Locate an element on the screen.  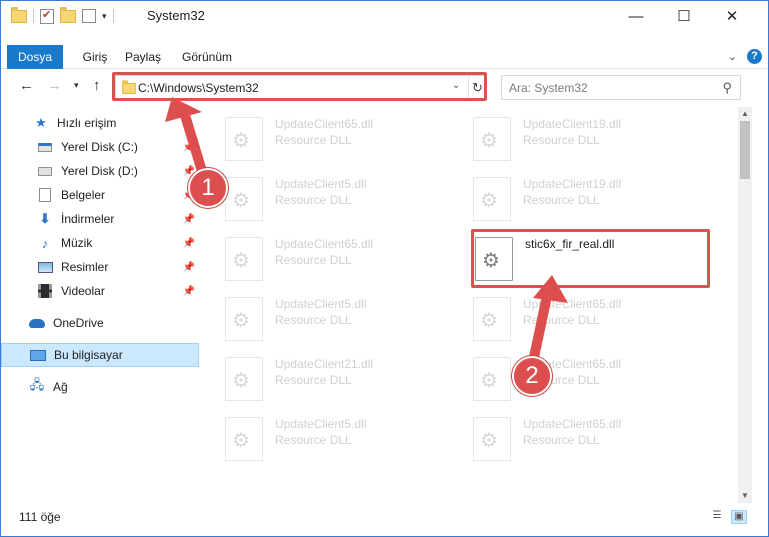
scroll-thumb is located at coordinates (745, 150).